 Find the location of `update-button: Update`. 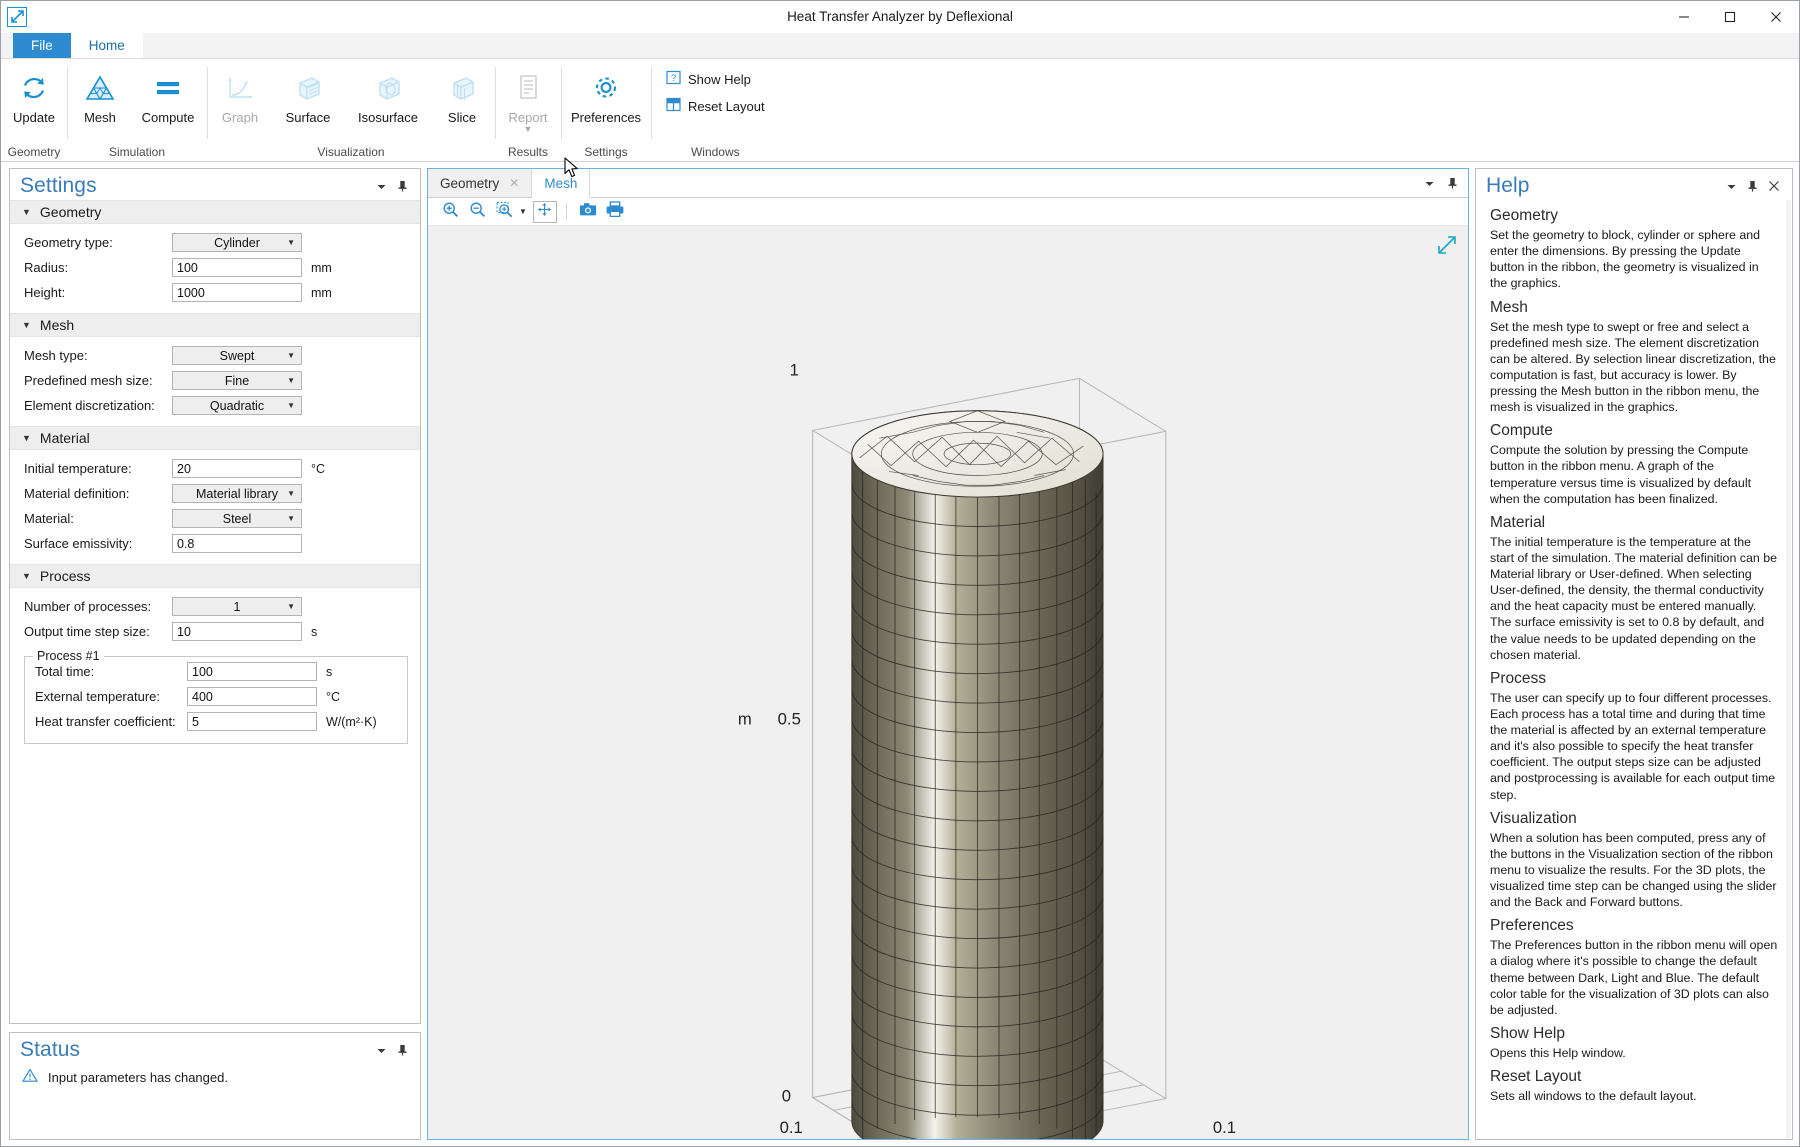

update-button: Update is located at coordinates (34, 95).